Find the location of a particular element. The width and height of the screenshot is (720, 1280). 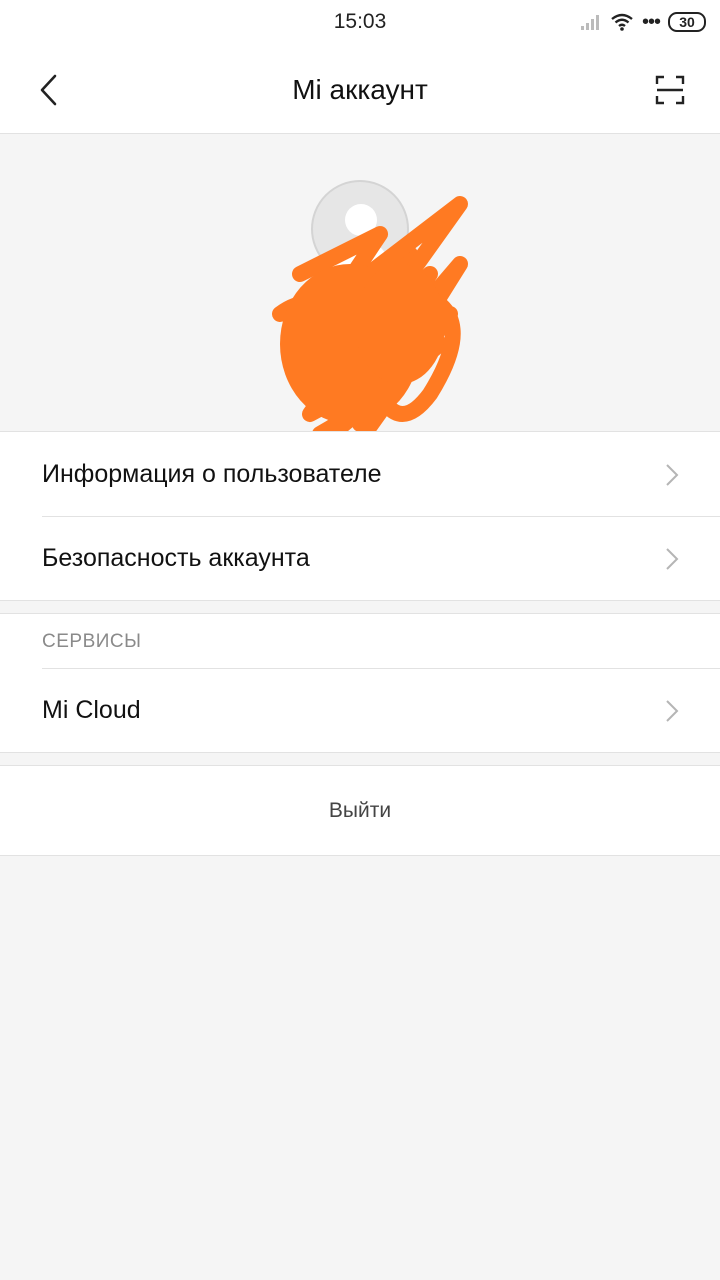

logout-button: Выйти is located at coordinates (360, 810).